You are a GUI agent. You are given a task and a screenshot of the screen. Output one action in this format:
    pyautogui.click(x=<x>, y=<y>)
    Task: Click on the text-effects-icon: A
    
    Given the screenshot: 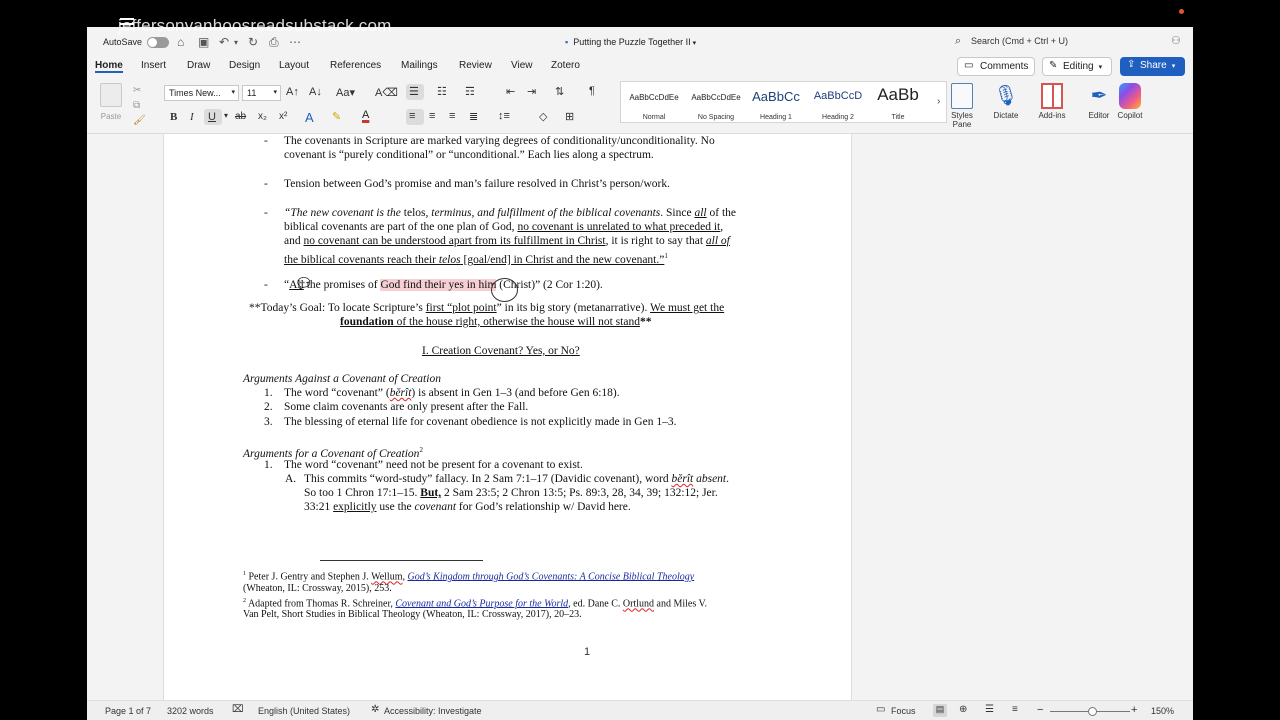 What is the action you would take?
    pyautogui.click(x=309, y=117)
    